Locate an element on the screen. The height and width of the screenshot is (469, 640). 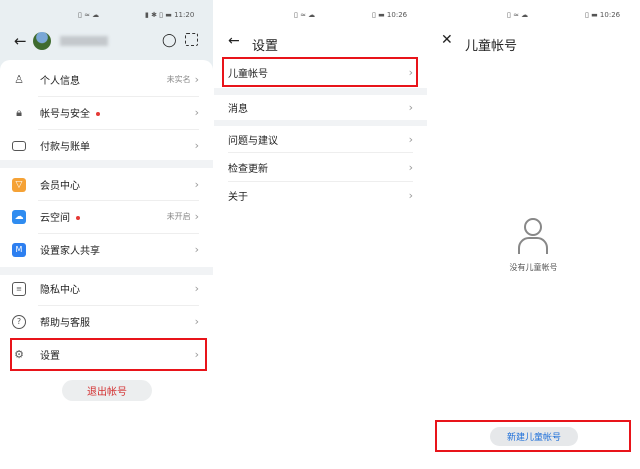
label: 问题与建议 is located at coordinates (253, 141).